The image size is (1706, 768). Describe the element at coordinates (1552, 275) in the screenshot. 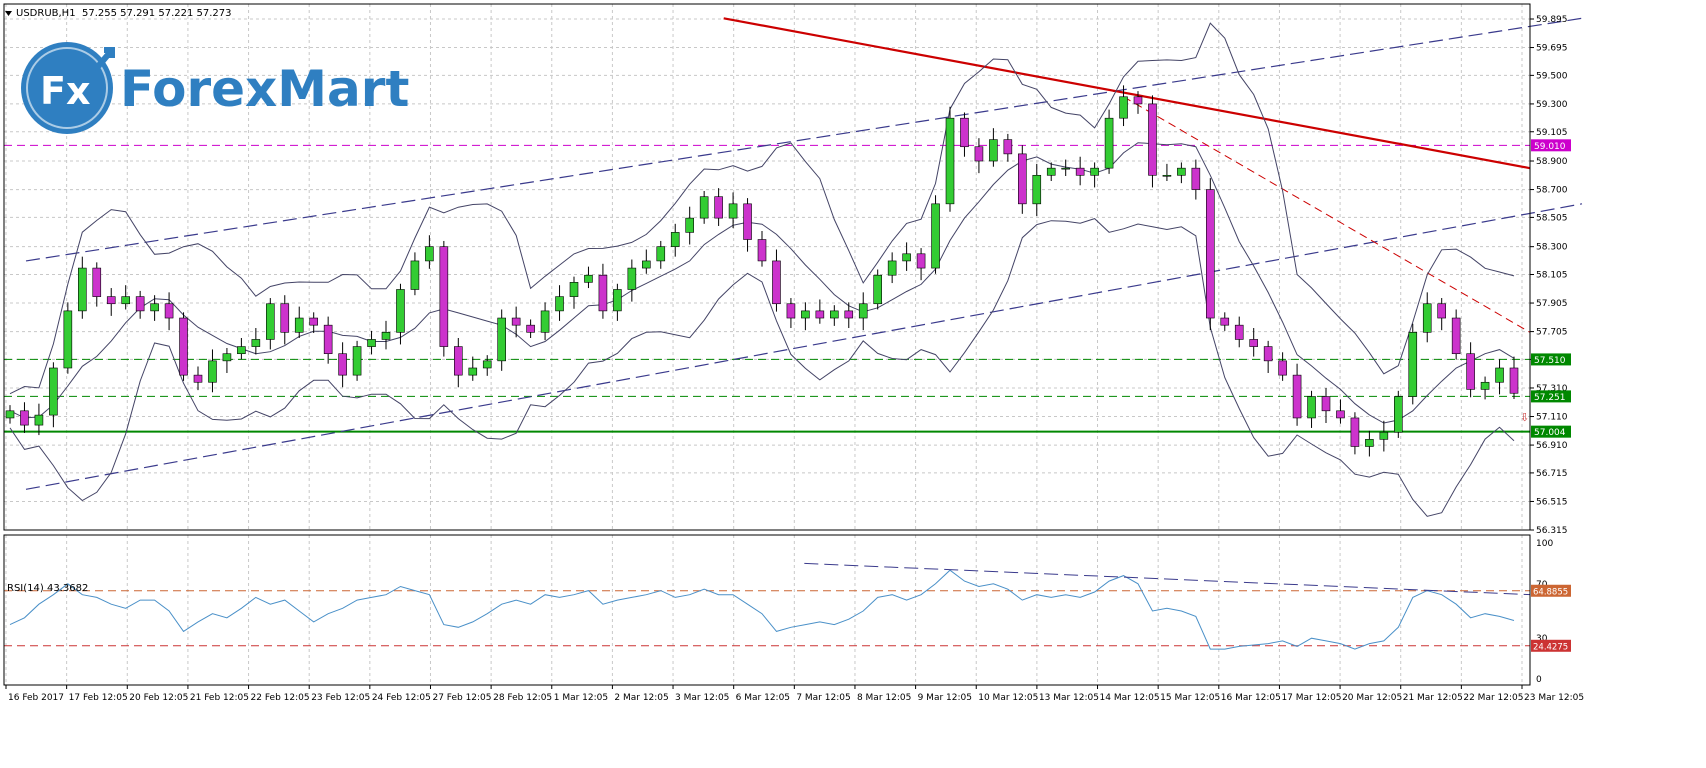

I see `price-tick-label: 58.105` at that location.